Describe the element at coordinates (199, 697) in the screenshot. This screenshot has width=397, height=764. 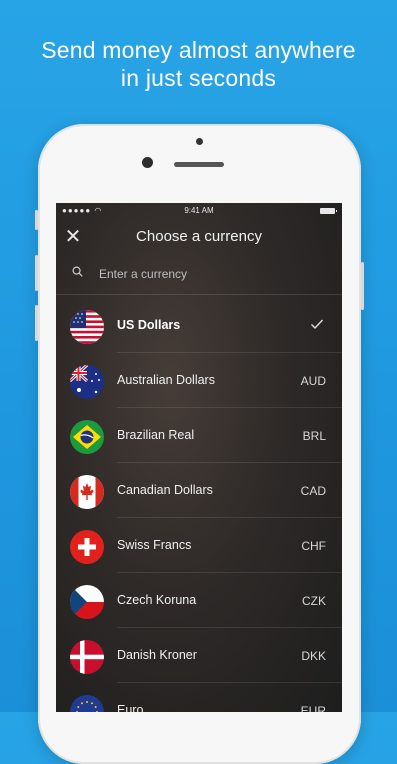
I see `currency-row-eur: Euro EUR` at that location.